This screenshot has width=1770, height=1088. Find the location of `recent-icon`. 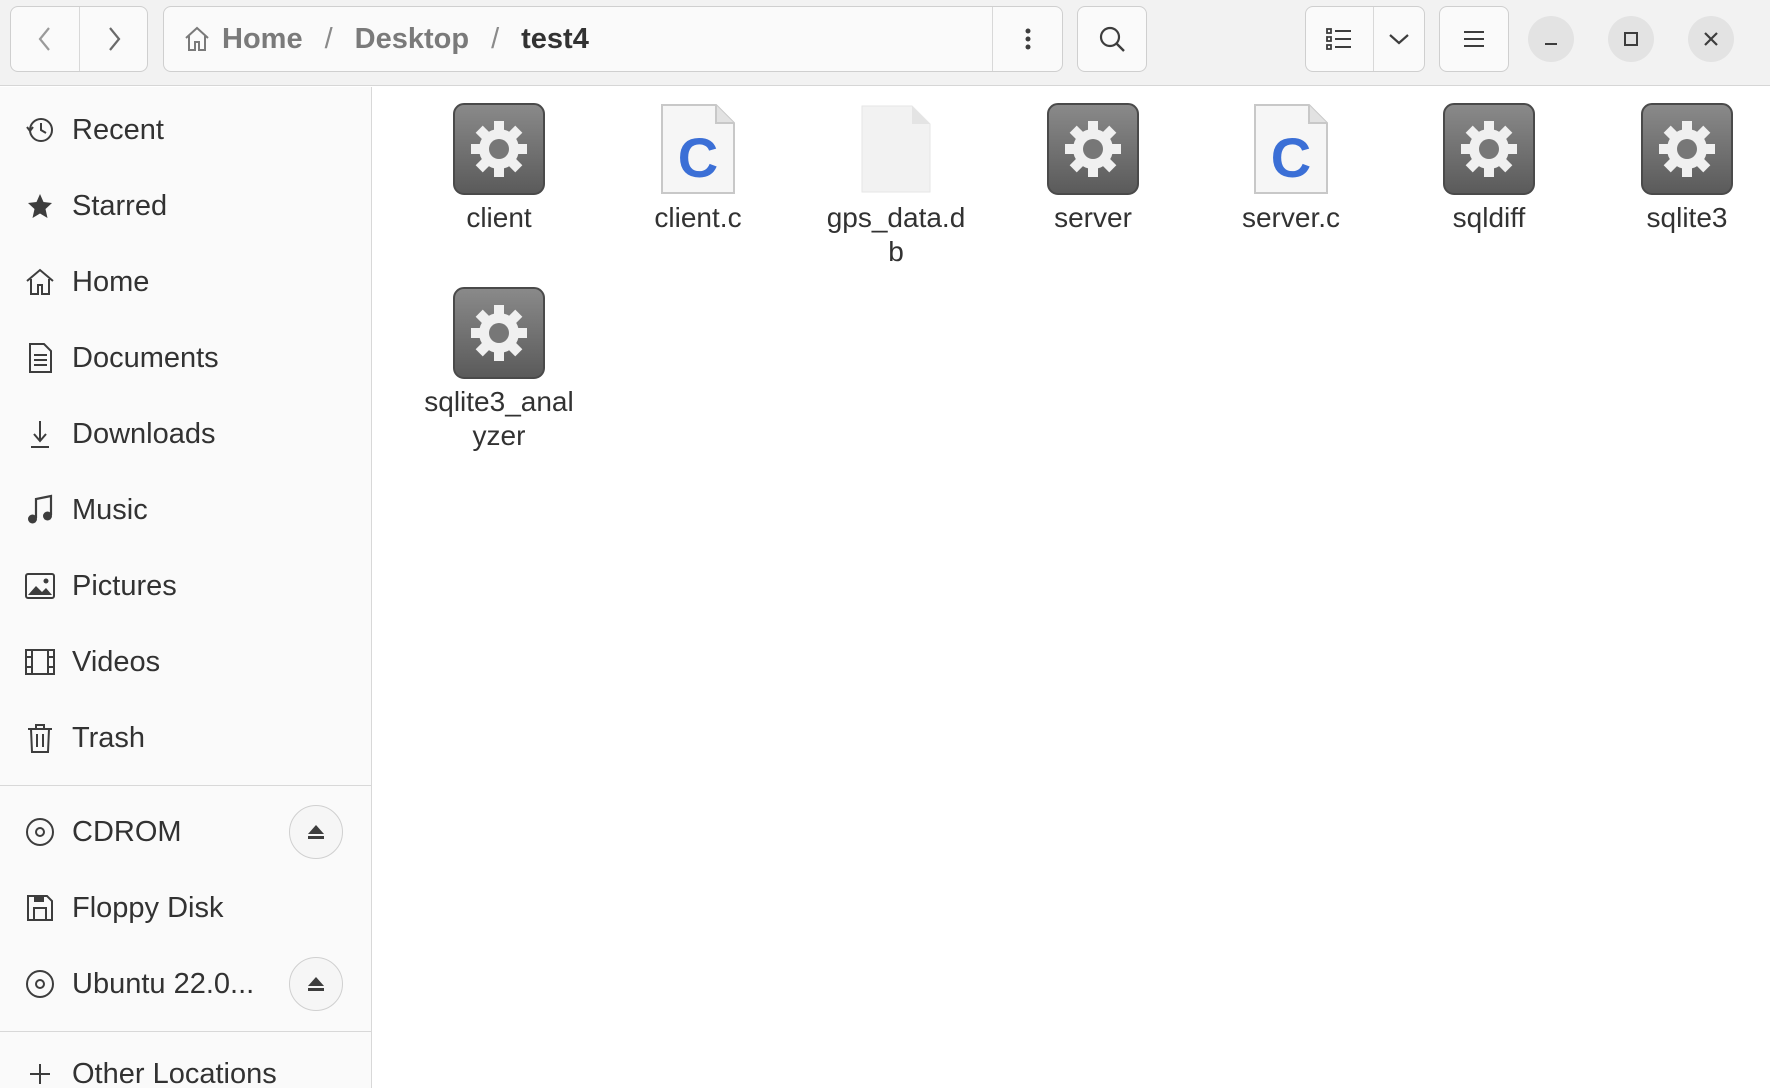

recent-icon is located at coordinates (40, 130).